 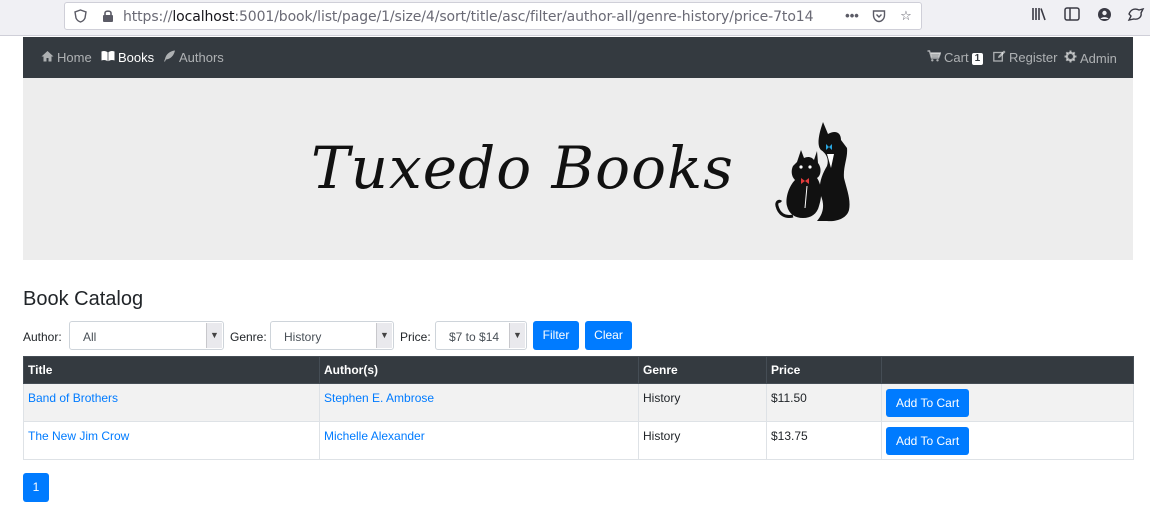 I want to click on price-filter-label: Price:, so click(x=415, y=337).